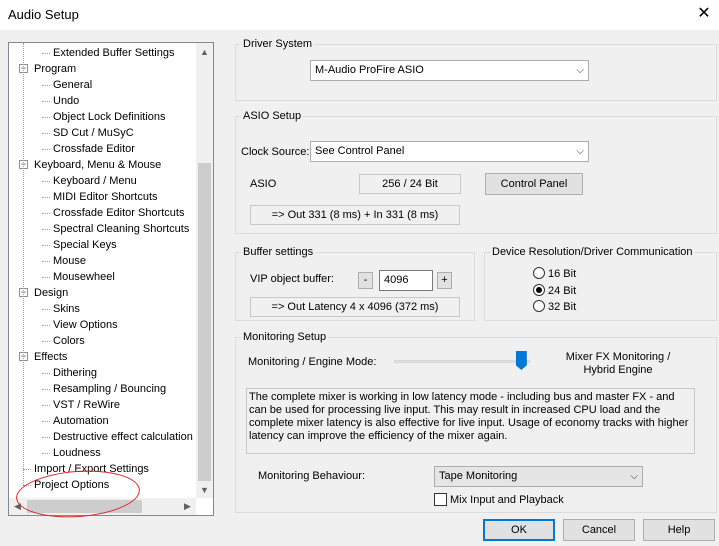 The width and height of the screenshot is (719, 546). What do you see at coordinates (599, 530) in the screenshot?
I see `cancel-button: Cancel` at bounding box center [599, 530].